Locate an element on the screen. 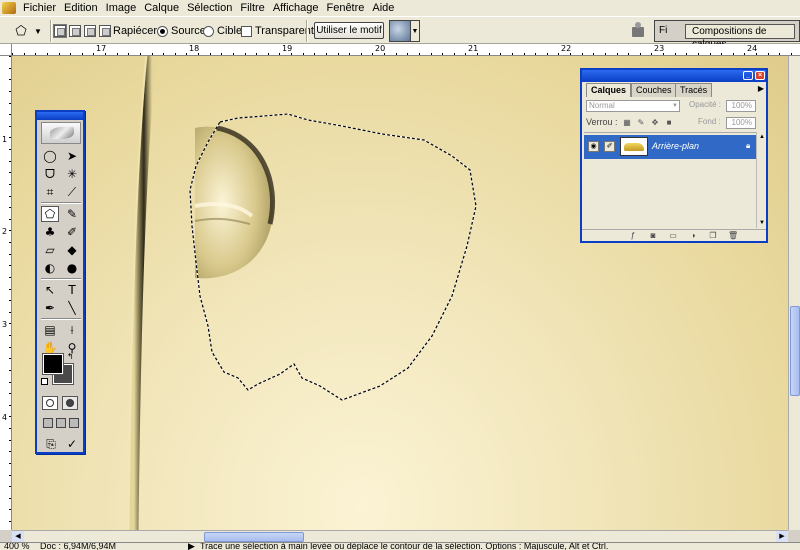 The height and width of the screenshot is (550, 800). blur-tool-icon: ◐ is located at coordinates (50, 268).